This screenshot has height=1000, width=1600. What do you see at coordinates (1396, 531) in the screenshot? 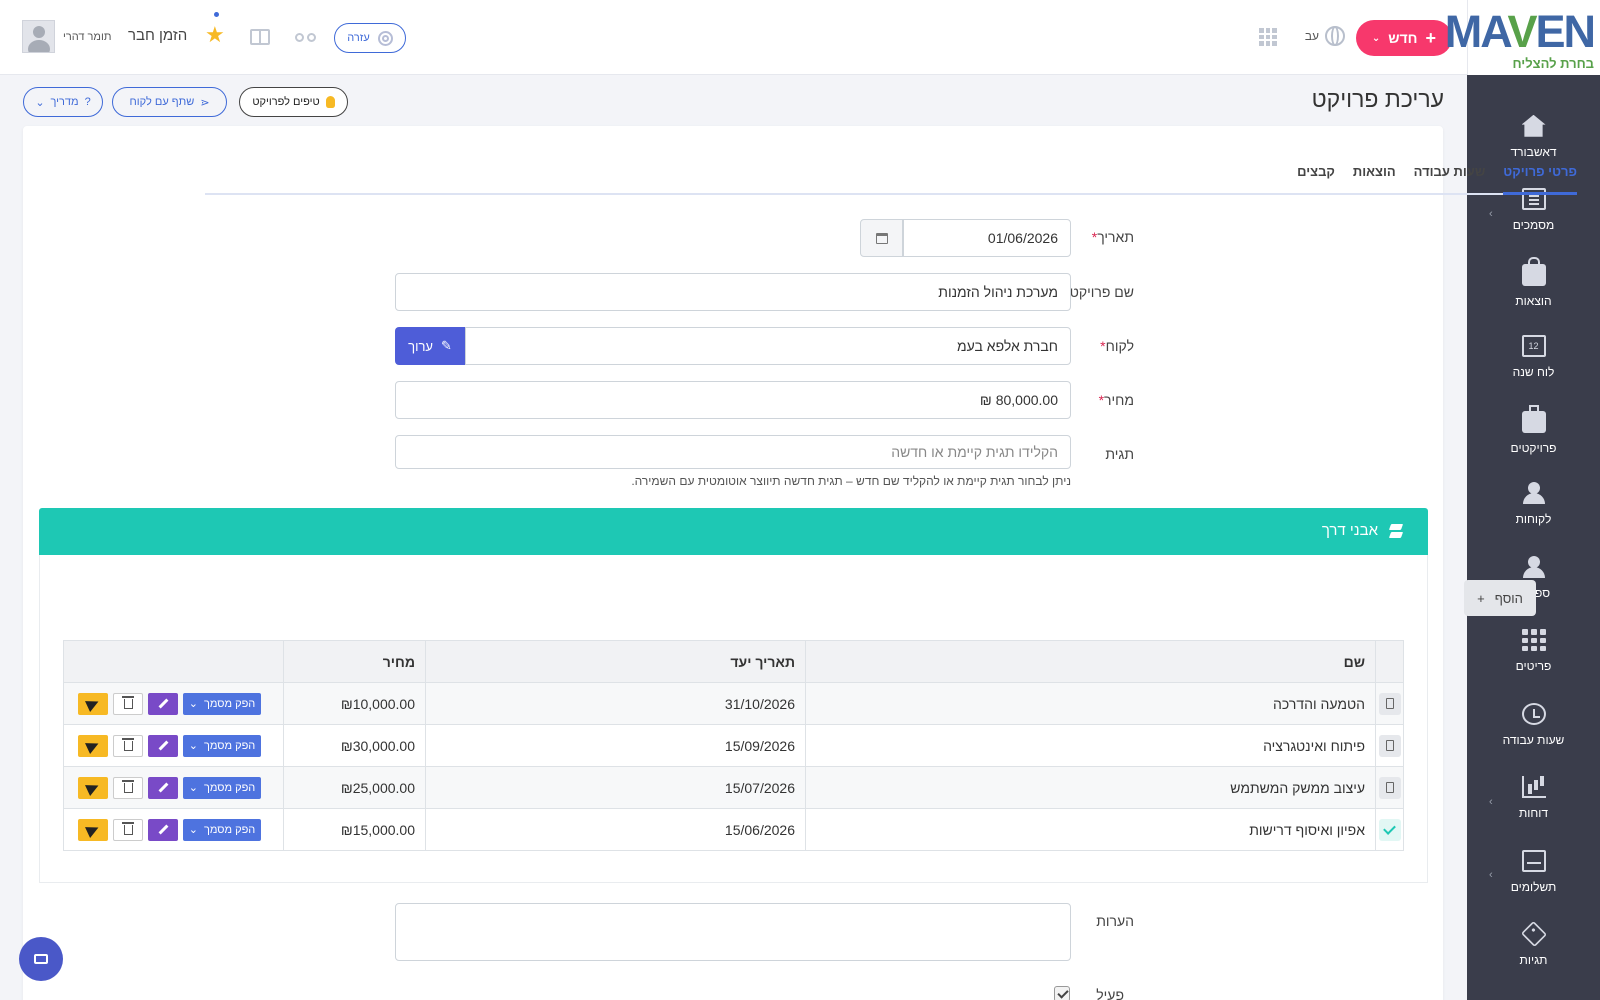
I see `layers-icon` at bounding box center [1396, 531].